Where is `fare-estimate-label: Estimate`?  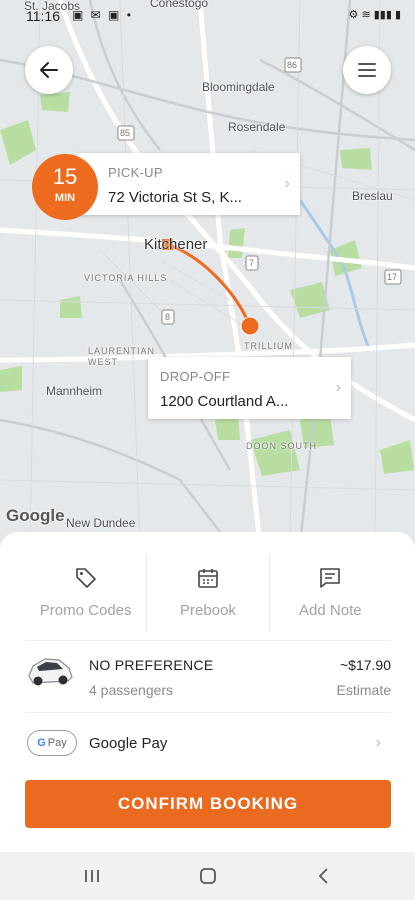
fare-estimate-label: Estimate is located at coordinates (363, 690).